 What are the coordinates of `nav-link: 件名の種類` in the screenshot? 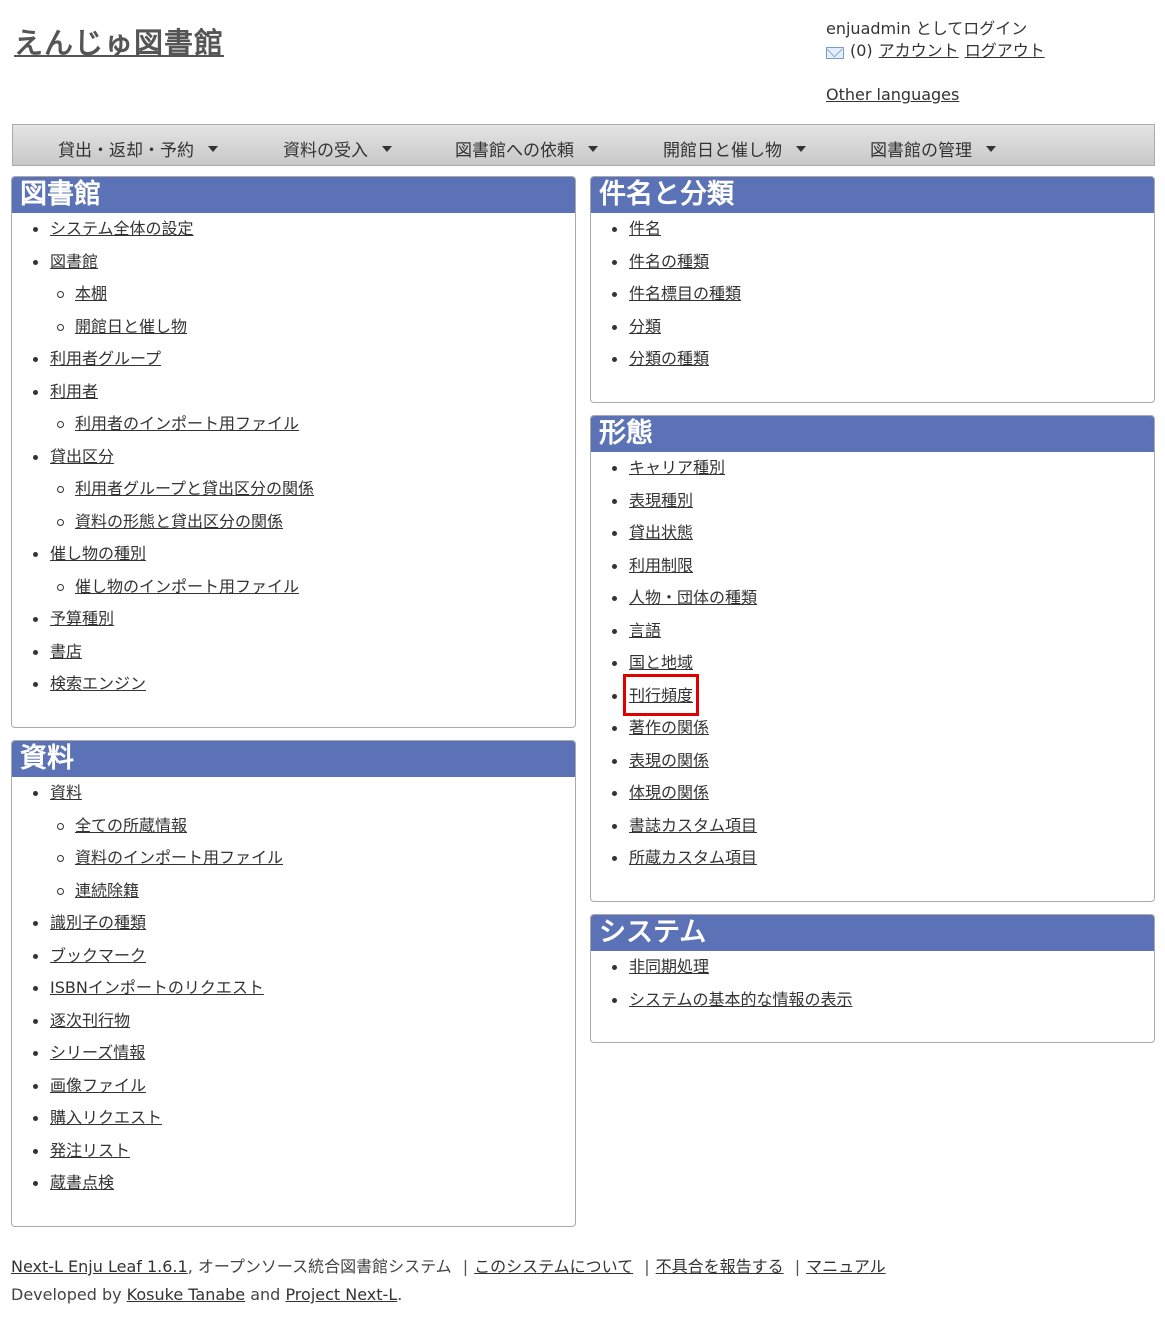 It's located at (669, 261).